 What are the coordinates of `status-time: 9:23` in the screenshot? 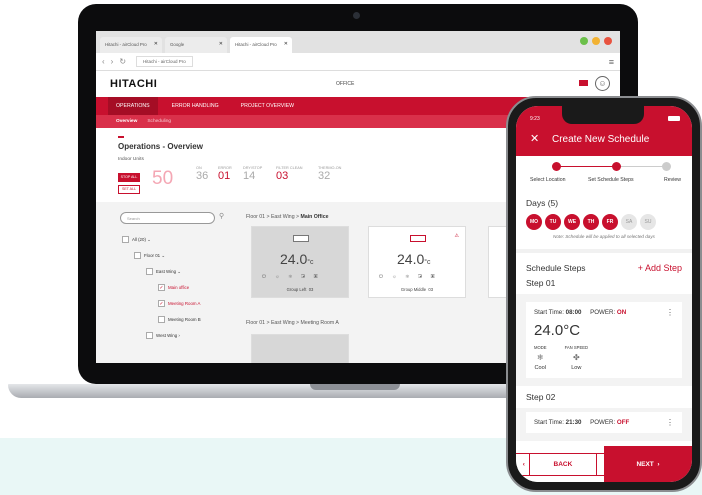 It's located at (535, 119).